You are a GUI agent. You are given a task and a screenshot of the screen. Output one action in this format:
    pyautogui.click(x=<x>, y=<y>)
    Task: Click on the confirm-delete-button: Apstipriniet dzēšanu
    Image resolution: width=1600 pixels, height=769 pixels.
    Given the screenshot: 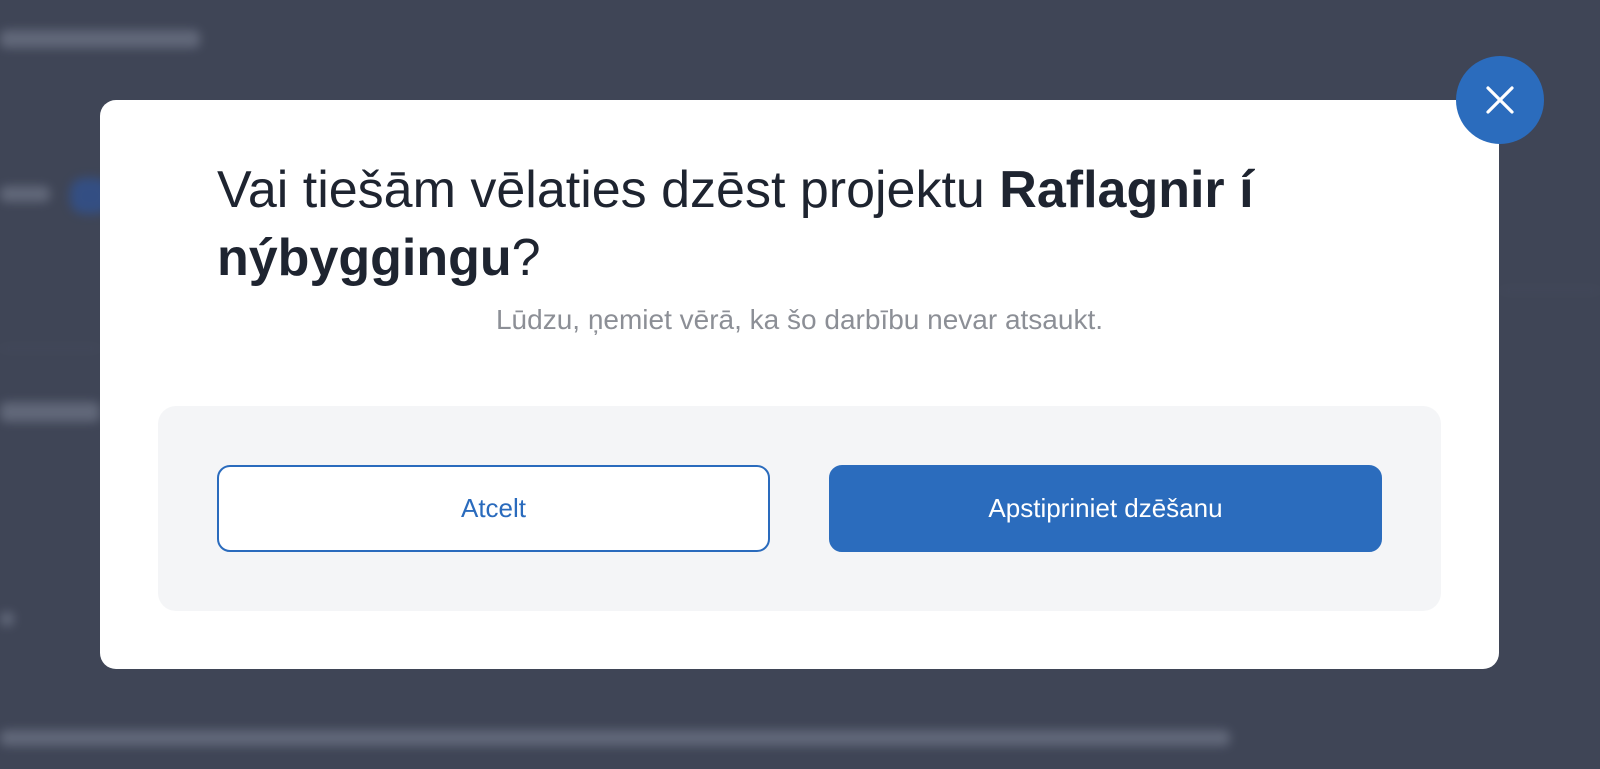 What is the action you would take?
    pyautogui.click(x=1105, y=508)
    